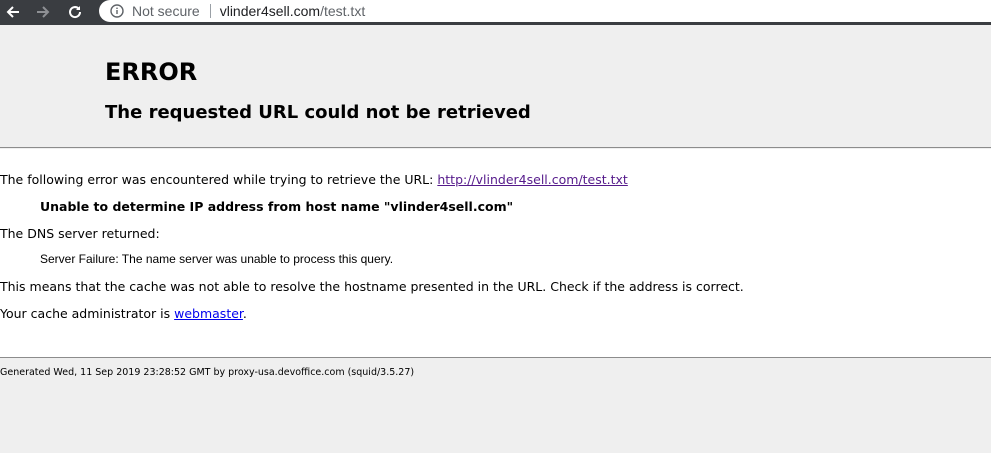  I want to click on reload-button, so click(75, 12).